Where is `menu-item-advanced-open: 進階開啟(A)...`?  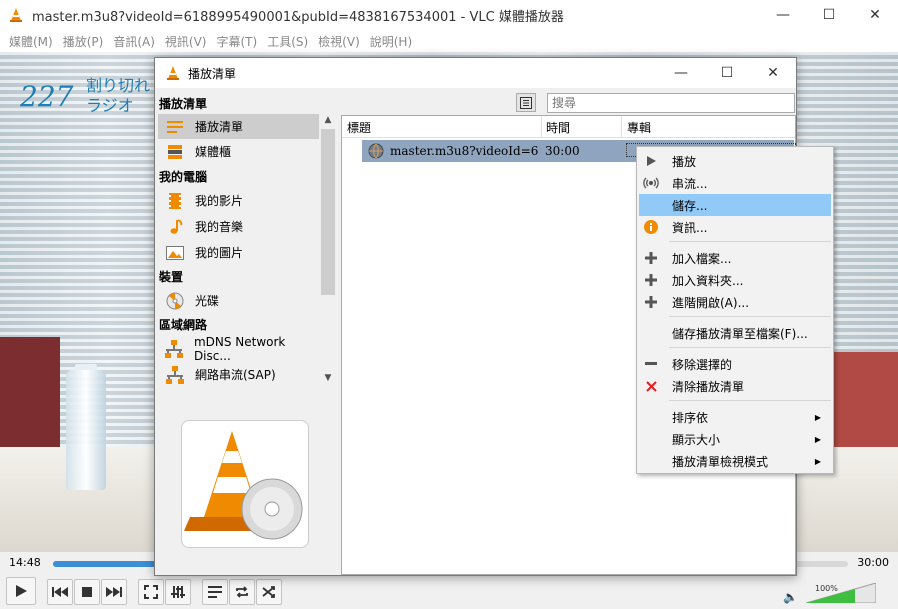 menu-item-advanced-open: 進階開啟(A)... is located at coordinates (735, 302).